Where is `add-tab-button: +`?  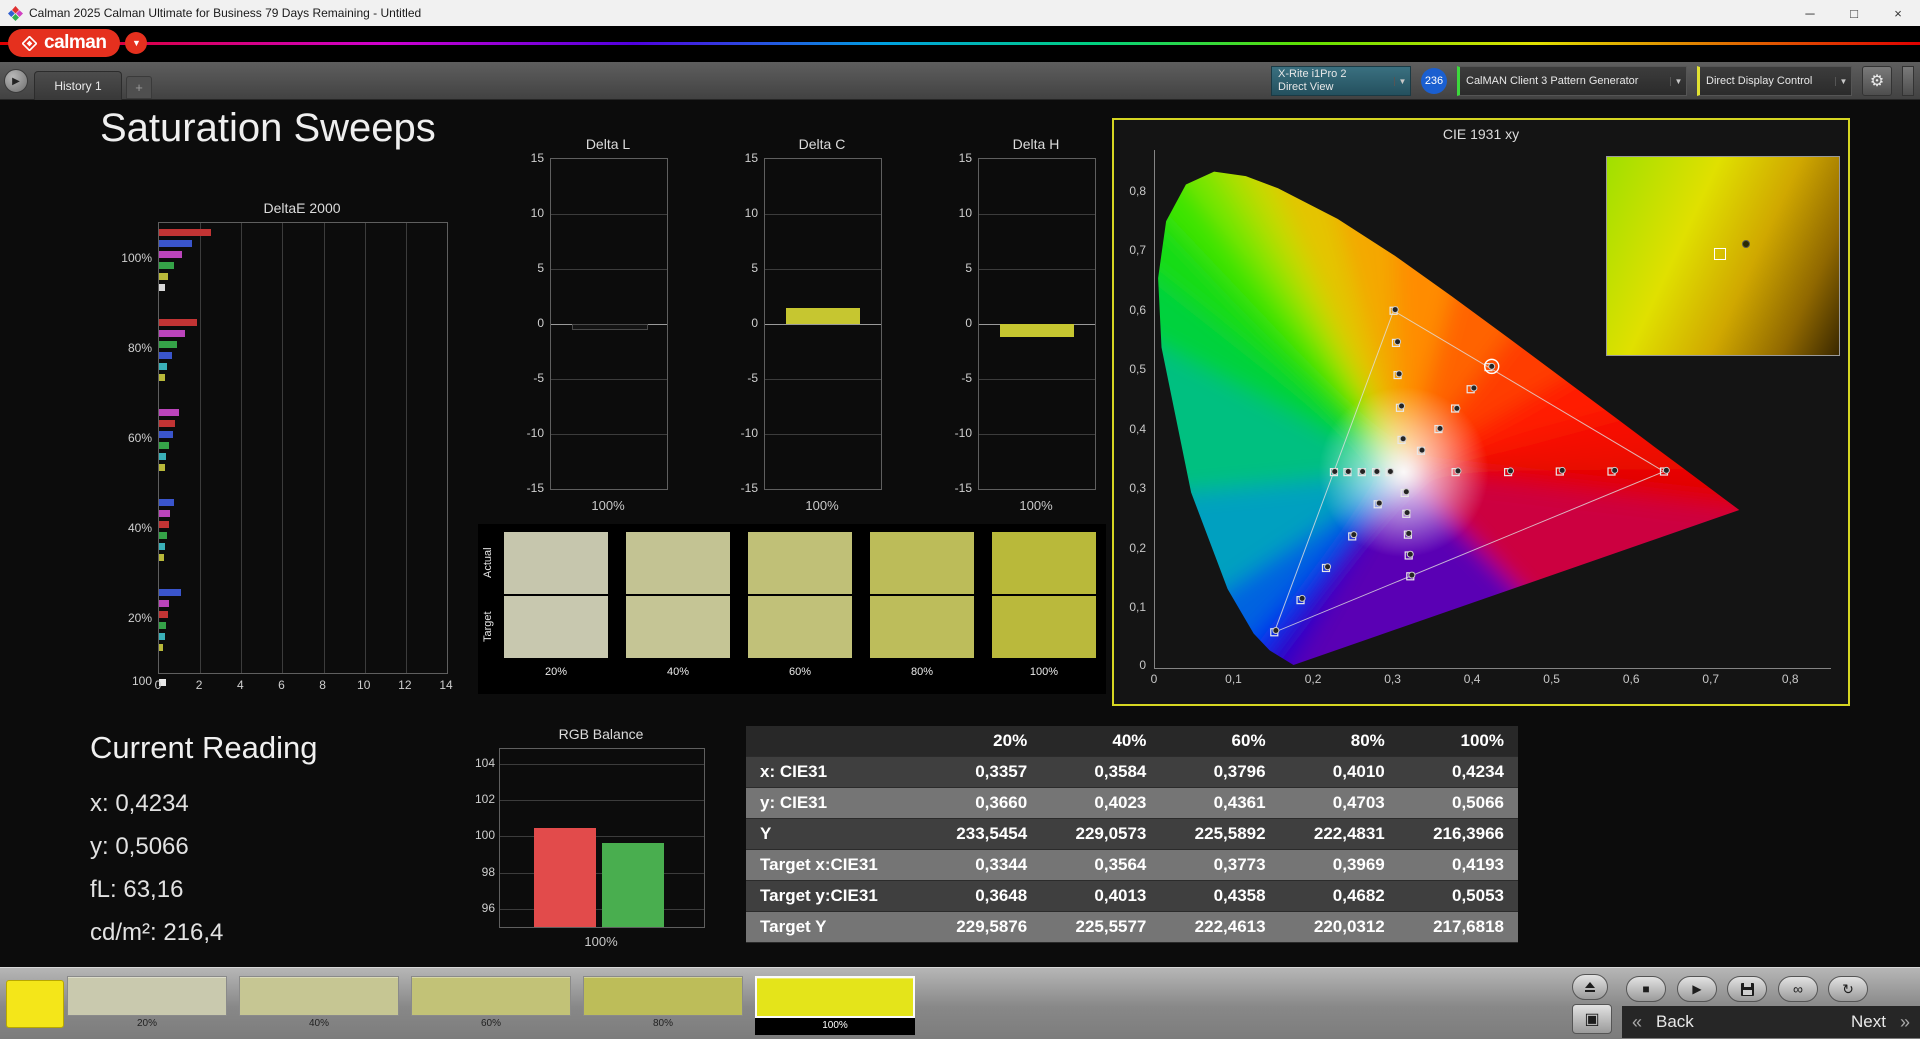
add-tab-button: + is located at coordinates (139, 87).